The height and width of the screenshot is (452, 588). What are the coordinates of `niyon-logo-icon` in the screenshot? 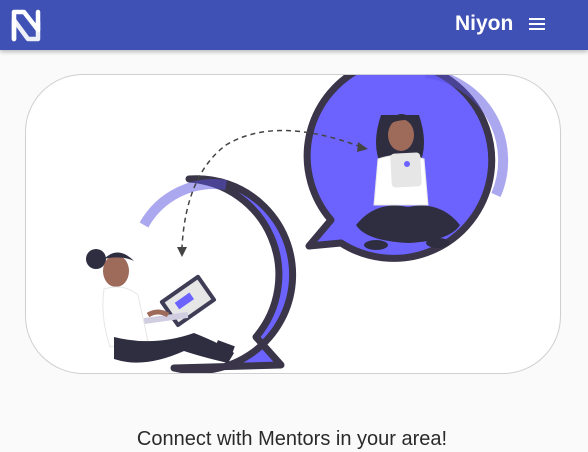 It's located at (26, 25).